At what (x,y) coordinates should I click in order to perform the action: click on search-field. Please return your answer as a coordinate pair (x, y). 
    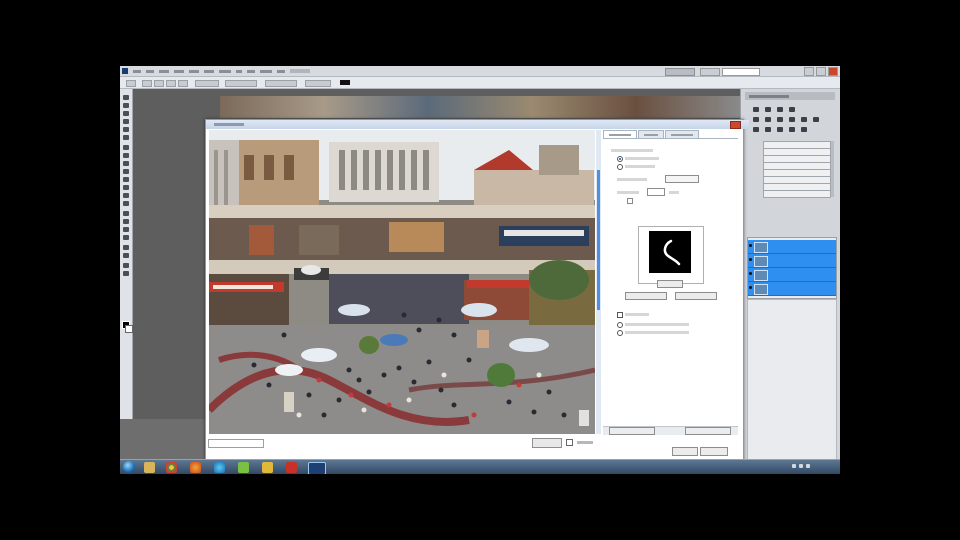
    Looking at the image, I should click on (741, 72).